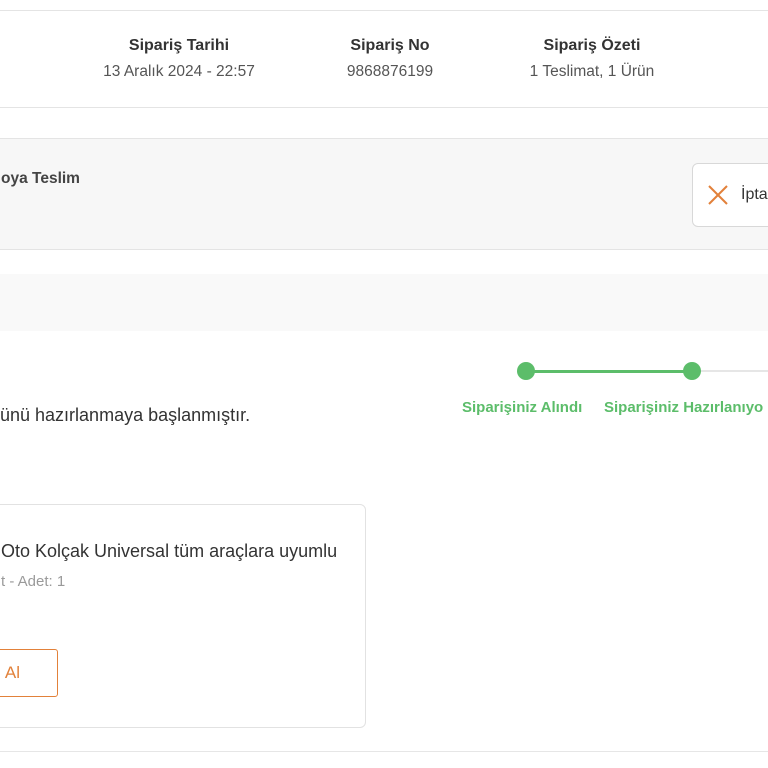 This screenshot has width=768, height=768. What do you see at coordinates (29, 673) in the screenshot?
I see `buy-again-button: Al` at bounding box center [29, 673].